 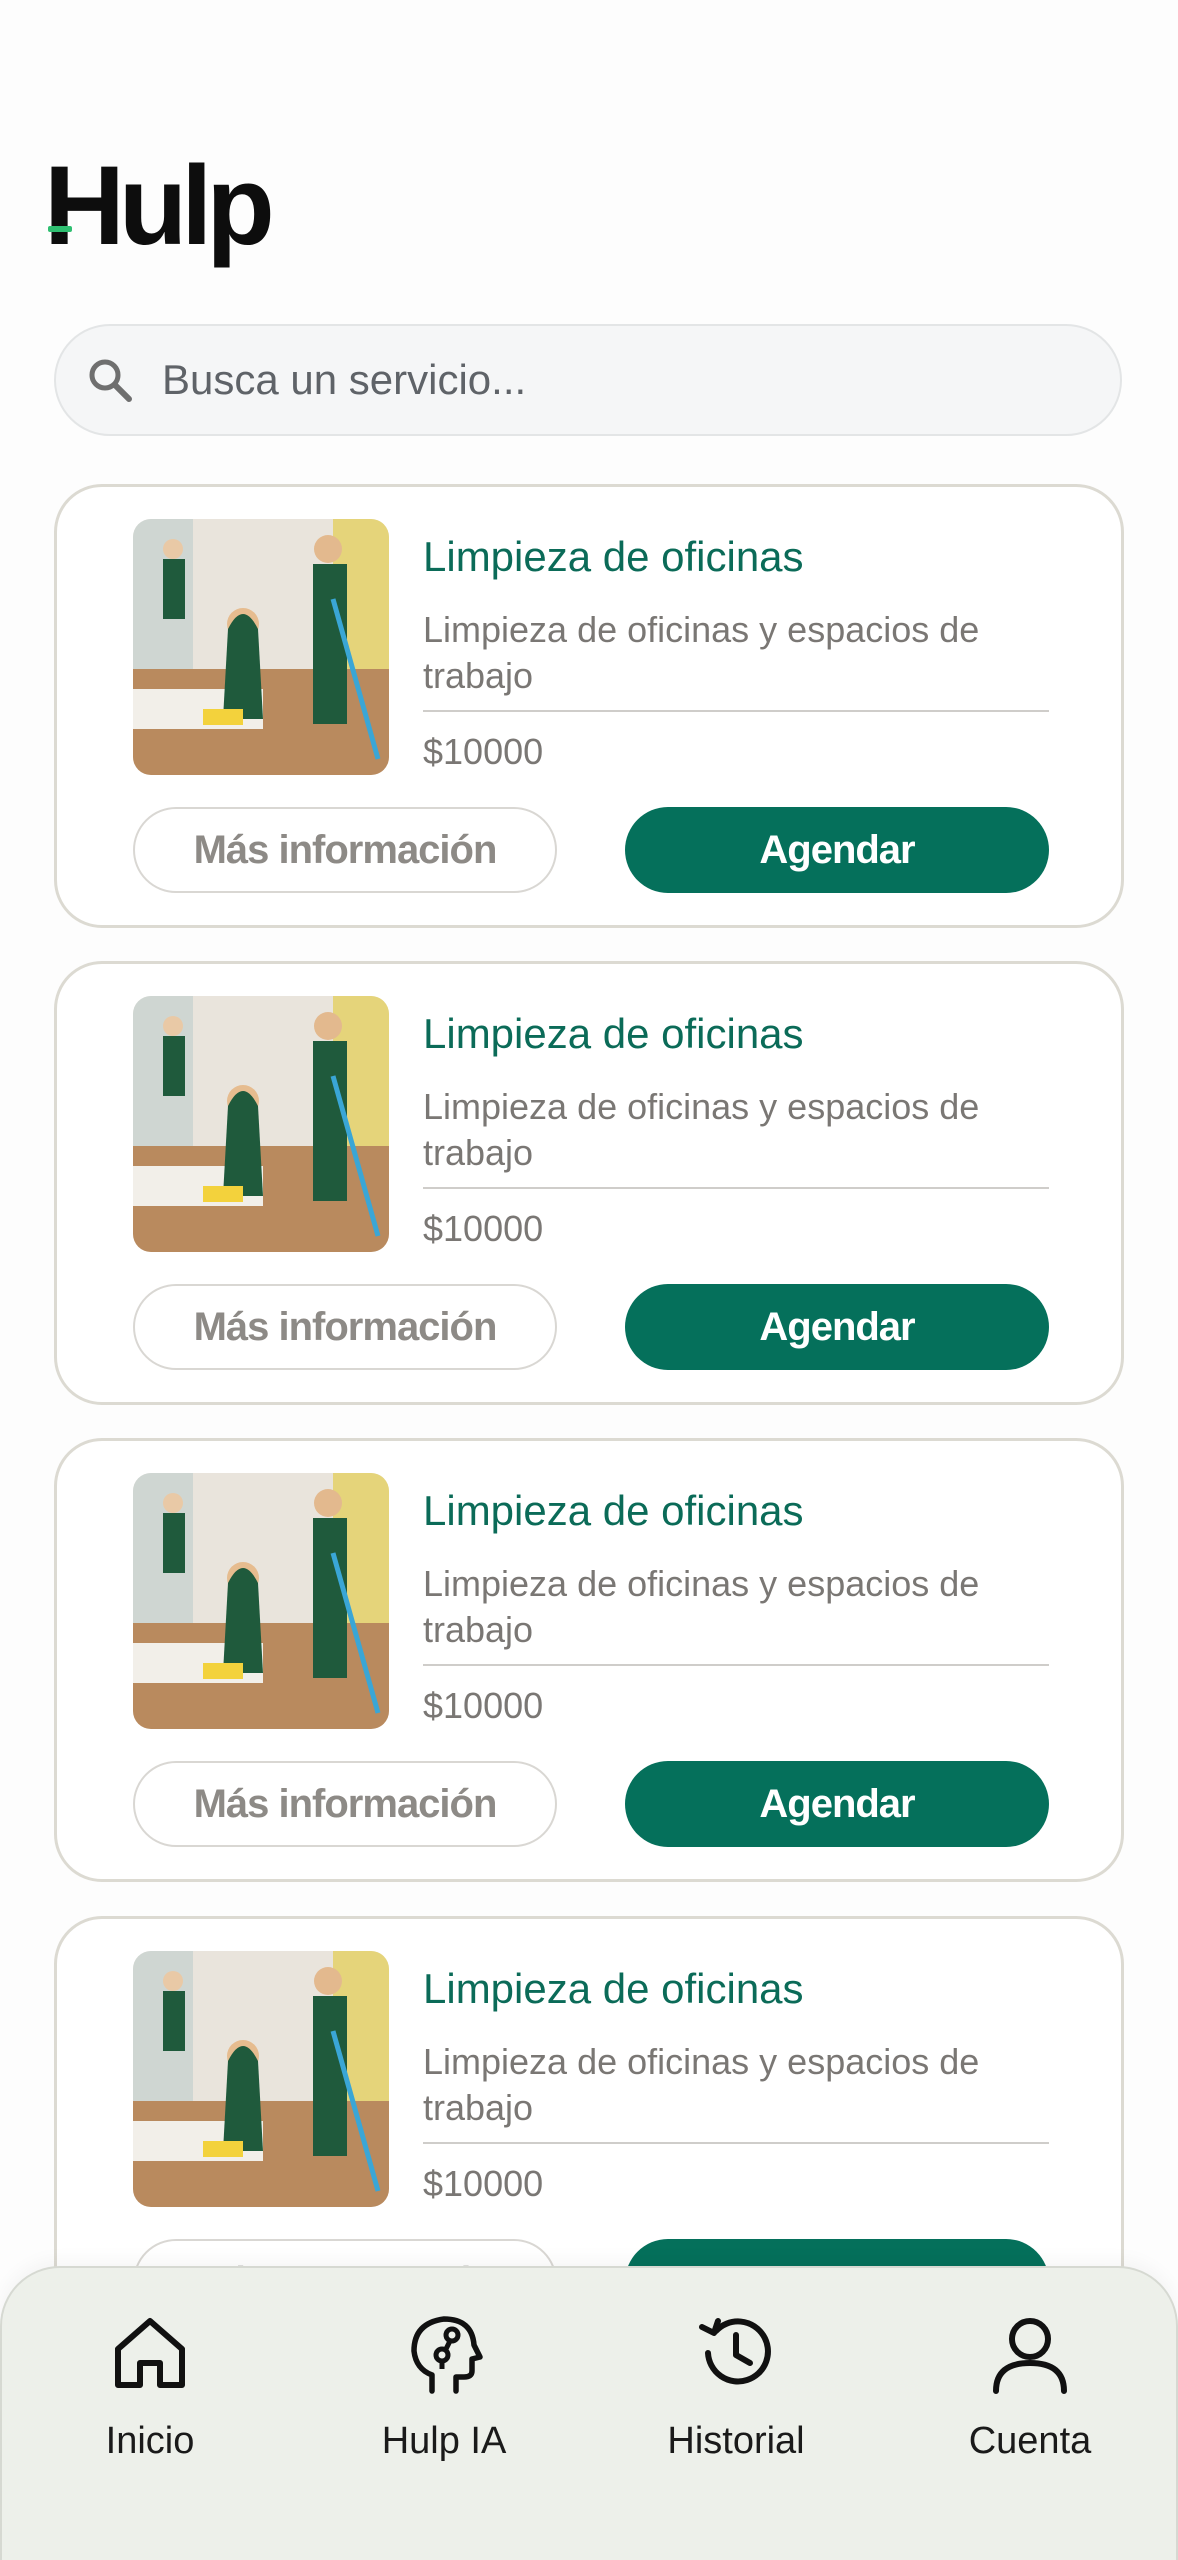 I want to click on logo-accent-dash, so click(x=60, y=229).